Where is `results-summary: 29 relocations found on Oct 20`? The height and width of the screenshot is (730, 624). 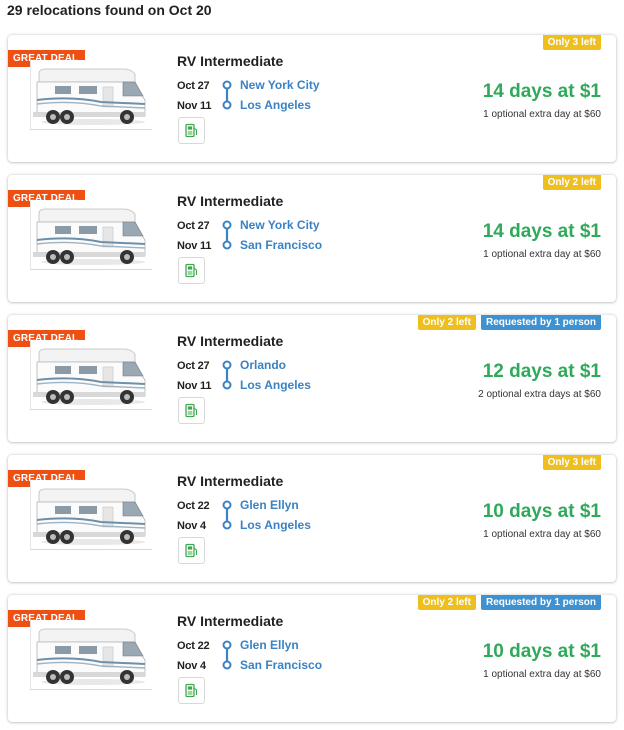 results-summary: 29 relocations found on Oct 20 is located at coordinates (109, 10).